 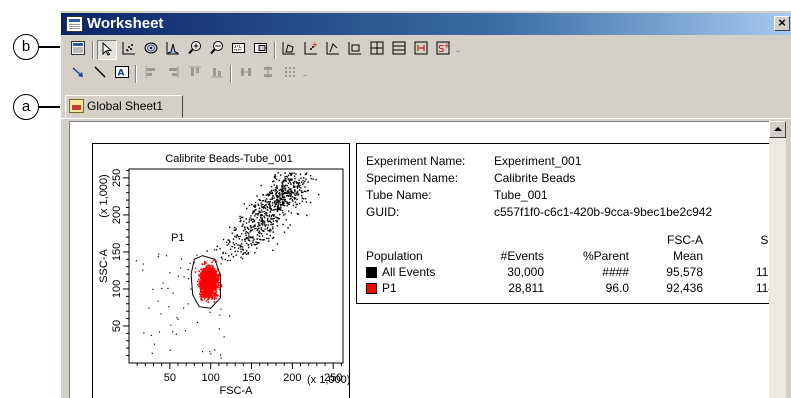 I want to click on text-icon: A, so click(x=122, y=74).